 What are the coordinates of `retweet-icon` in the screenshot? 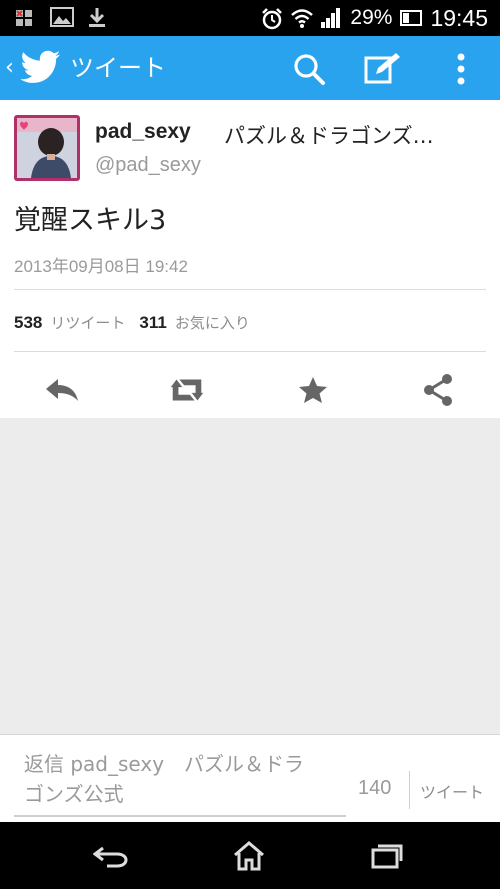 It's located at (187, 390).